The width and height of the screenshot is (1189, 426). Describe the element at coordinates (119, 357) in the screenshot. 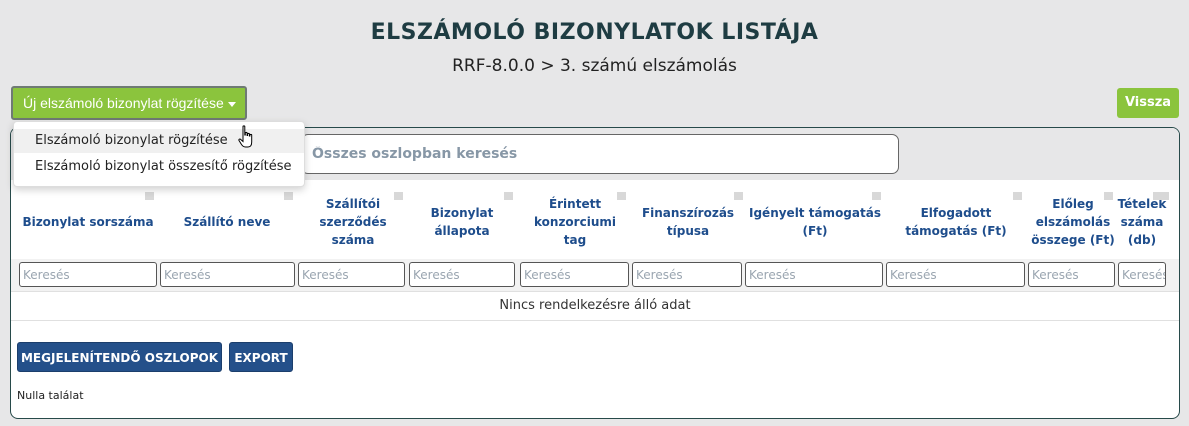

I see `visible-columns-button: MEGJELENÍTENDŐ OSZLOPOK` at that location.